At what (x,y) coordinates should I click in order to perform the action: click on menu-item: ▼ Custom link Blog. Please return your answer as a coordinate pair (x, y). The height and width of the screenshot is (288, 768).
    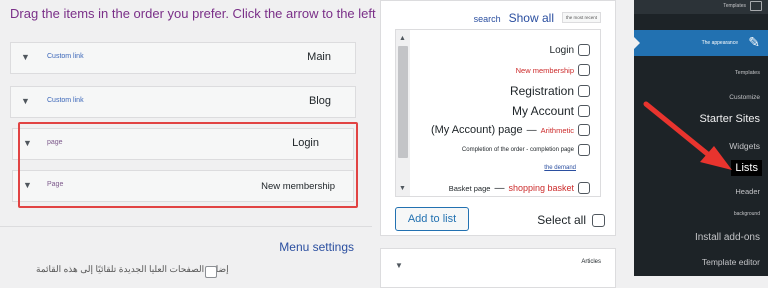
    Looking at the image, I should click on (183, 102).